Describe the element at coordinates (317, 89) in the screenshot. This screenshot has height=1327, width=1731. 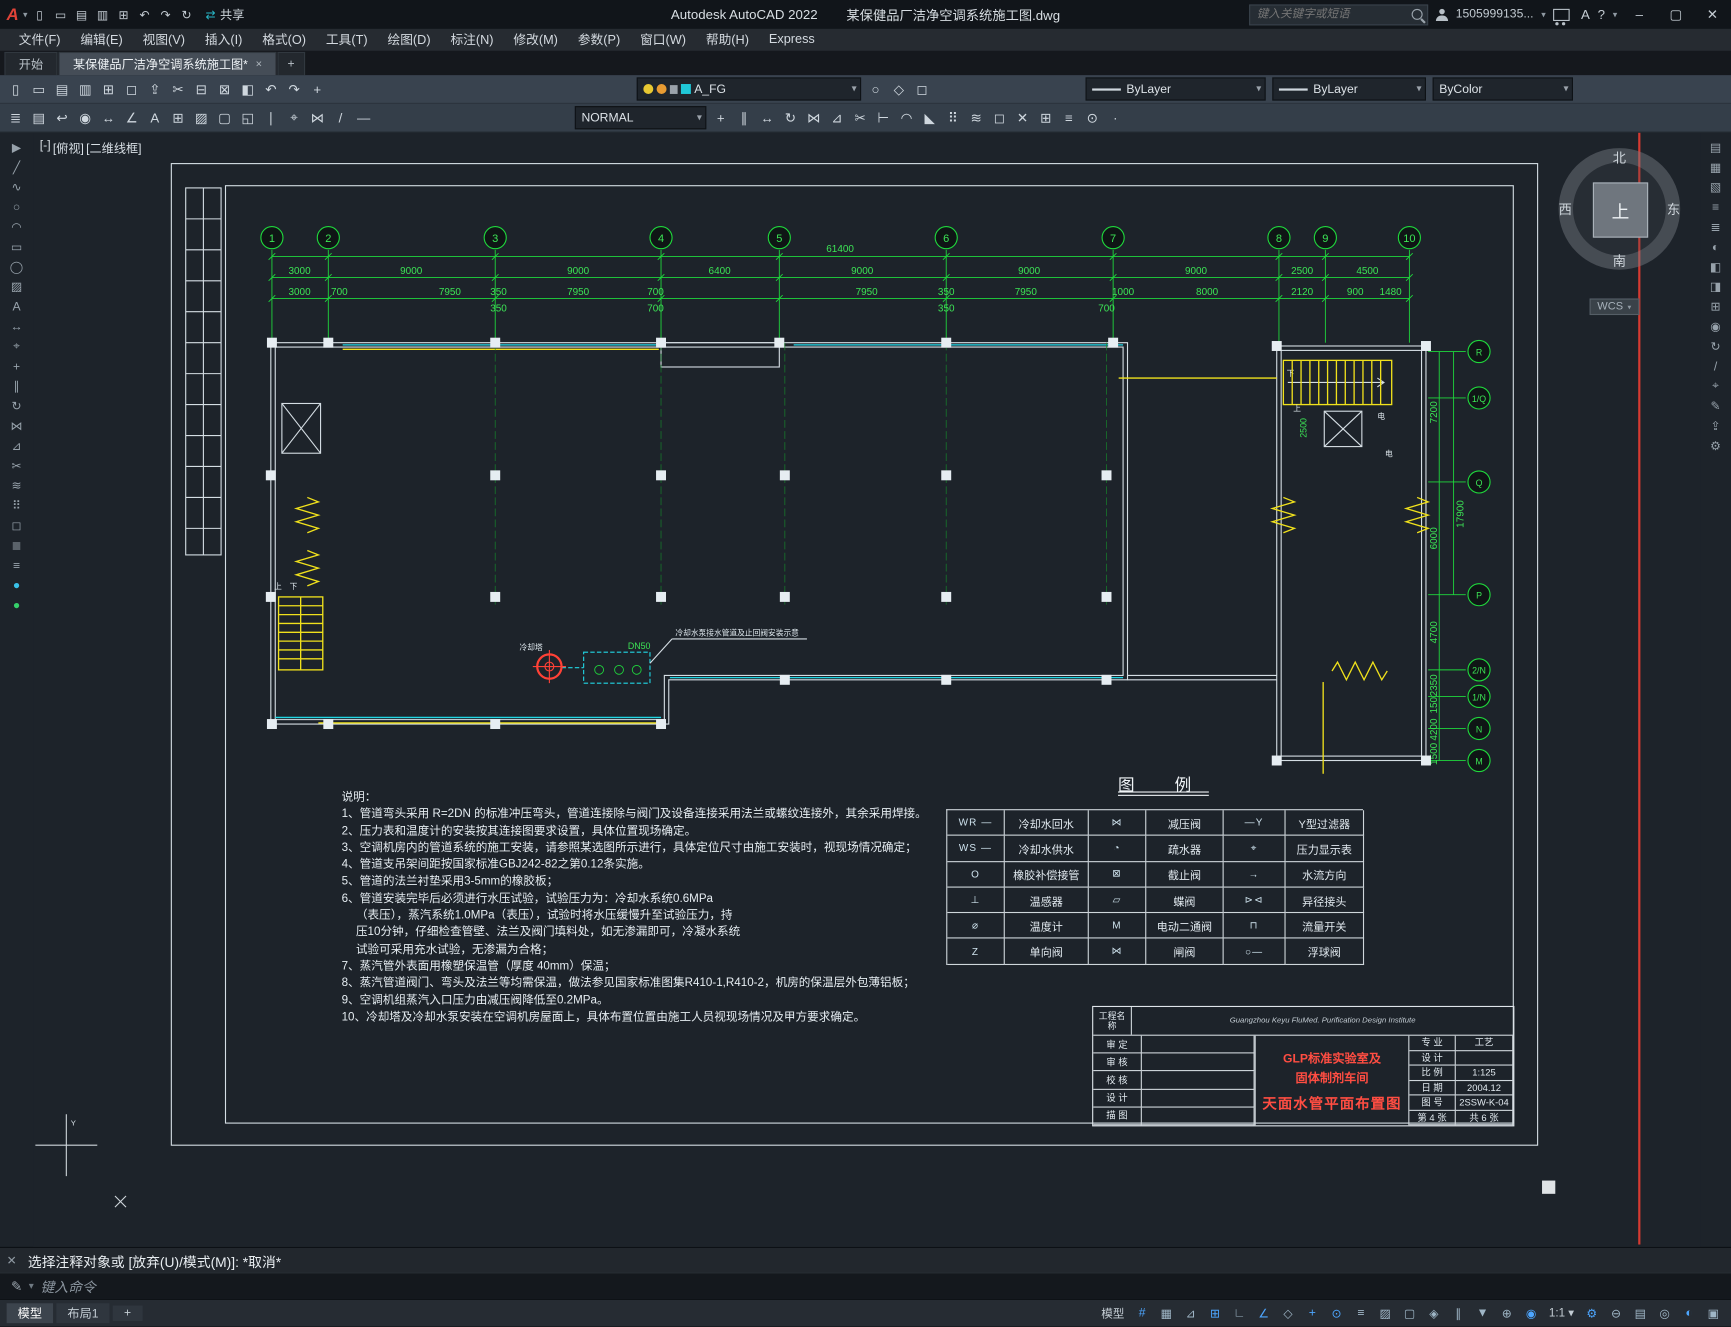
I see `pan-icon: +` at that location.